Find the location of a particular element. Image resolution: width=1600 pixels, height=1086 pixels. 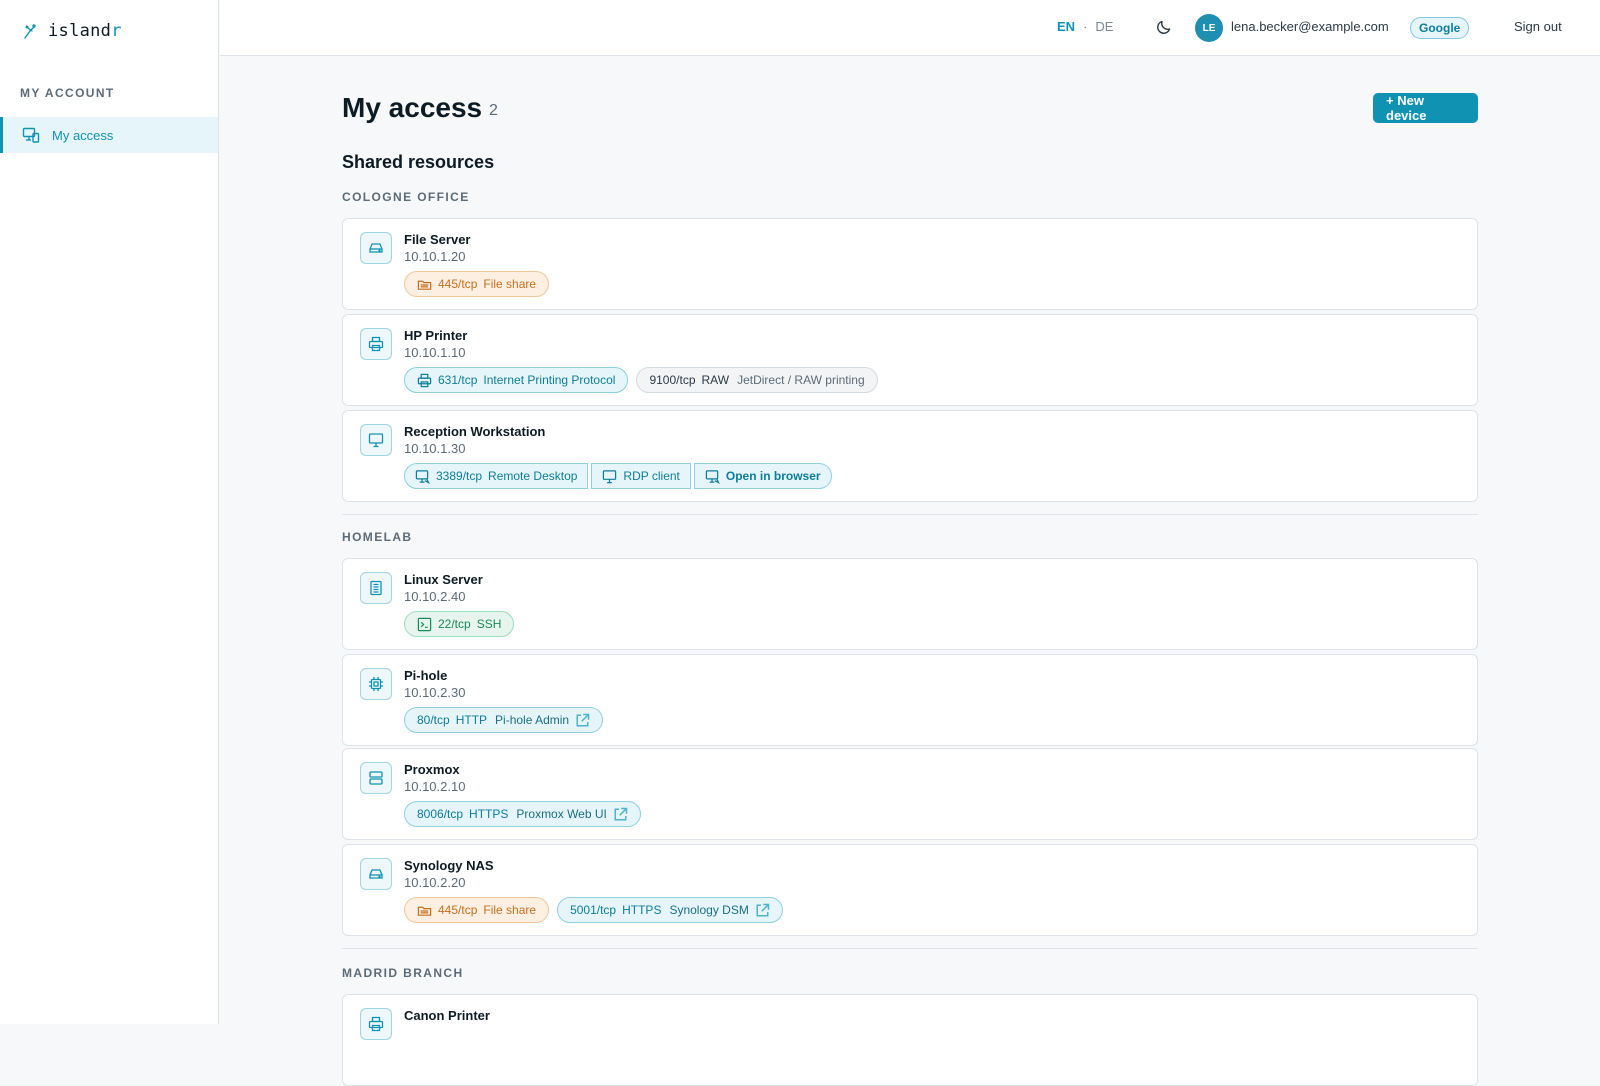

moon-icon is located at coordinates (1164, 27).